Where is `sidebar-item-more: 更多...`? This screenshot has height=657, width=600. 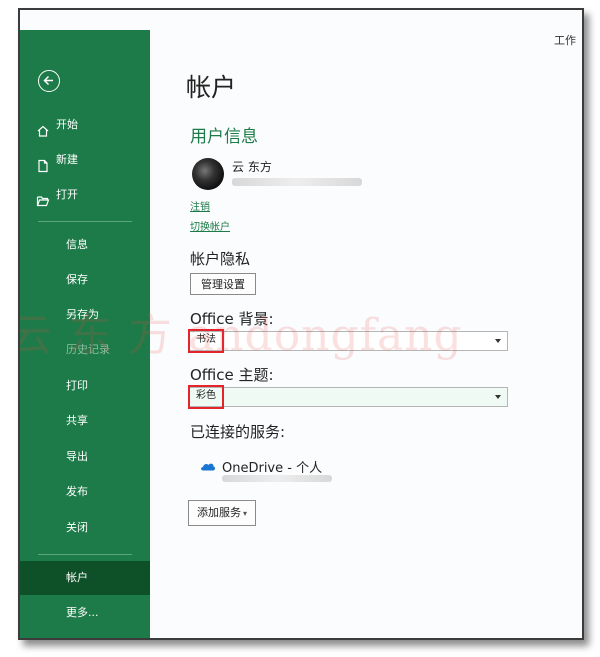 sidebar-item-more: 更多... is located at coordinates (85, 613).